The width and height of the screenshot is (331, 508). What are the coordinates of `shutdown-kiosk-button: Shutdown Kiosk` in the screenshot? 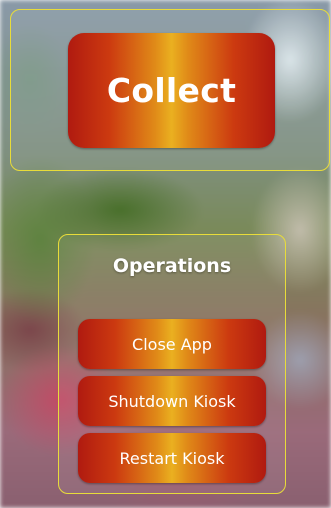 It's located at (172, 401).